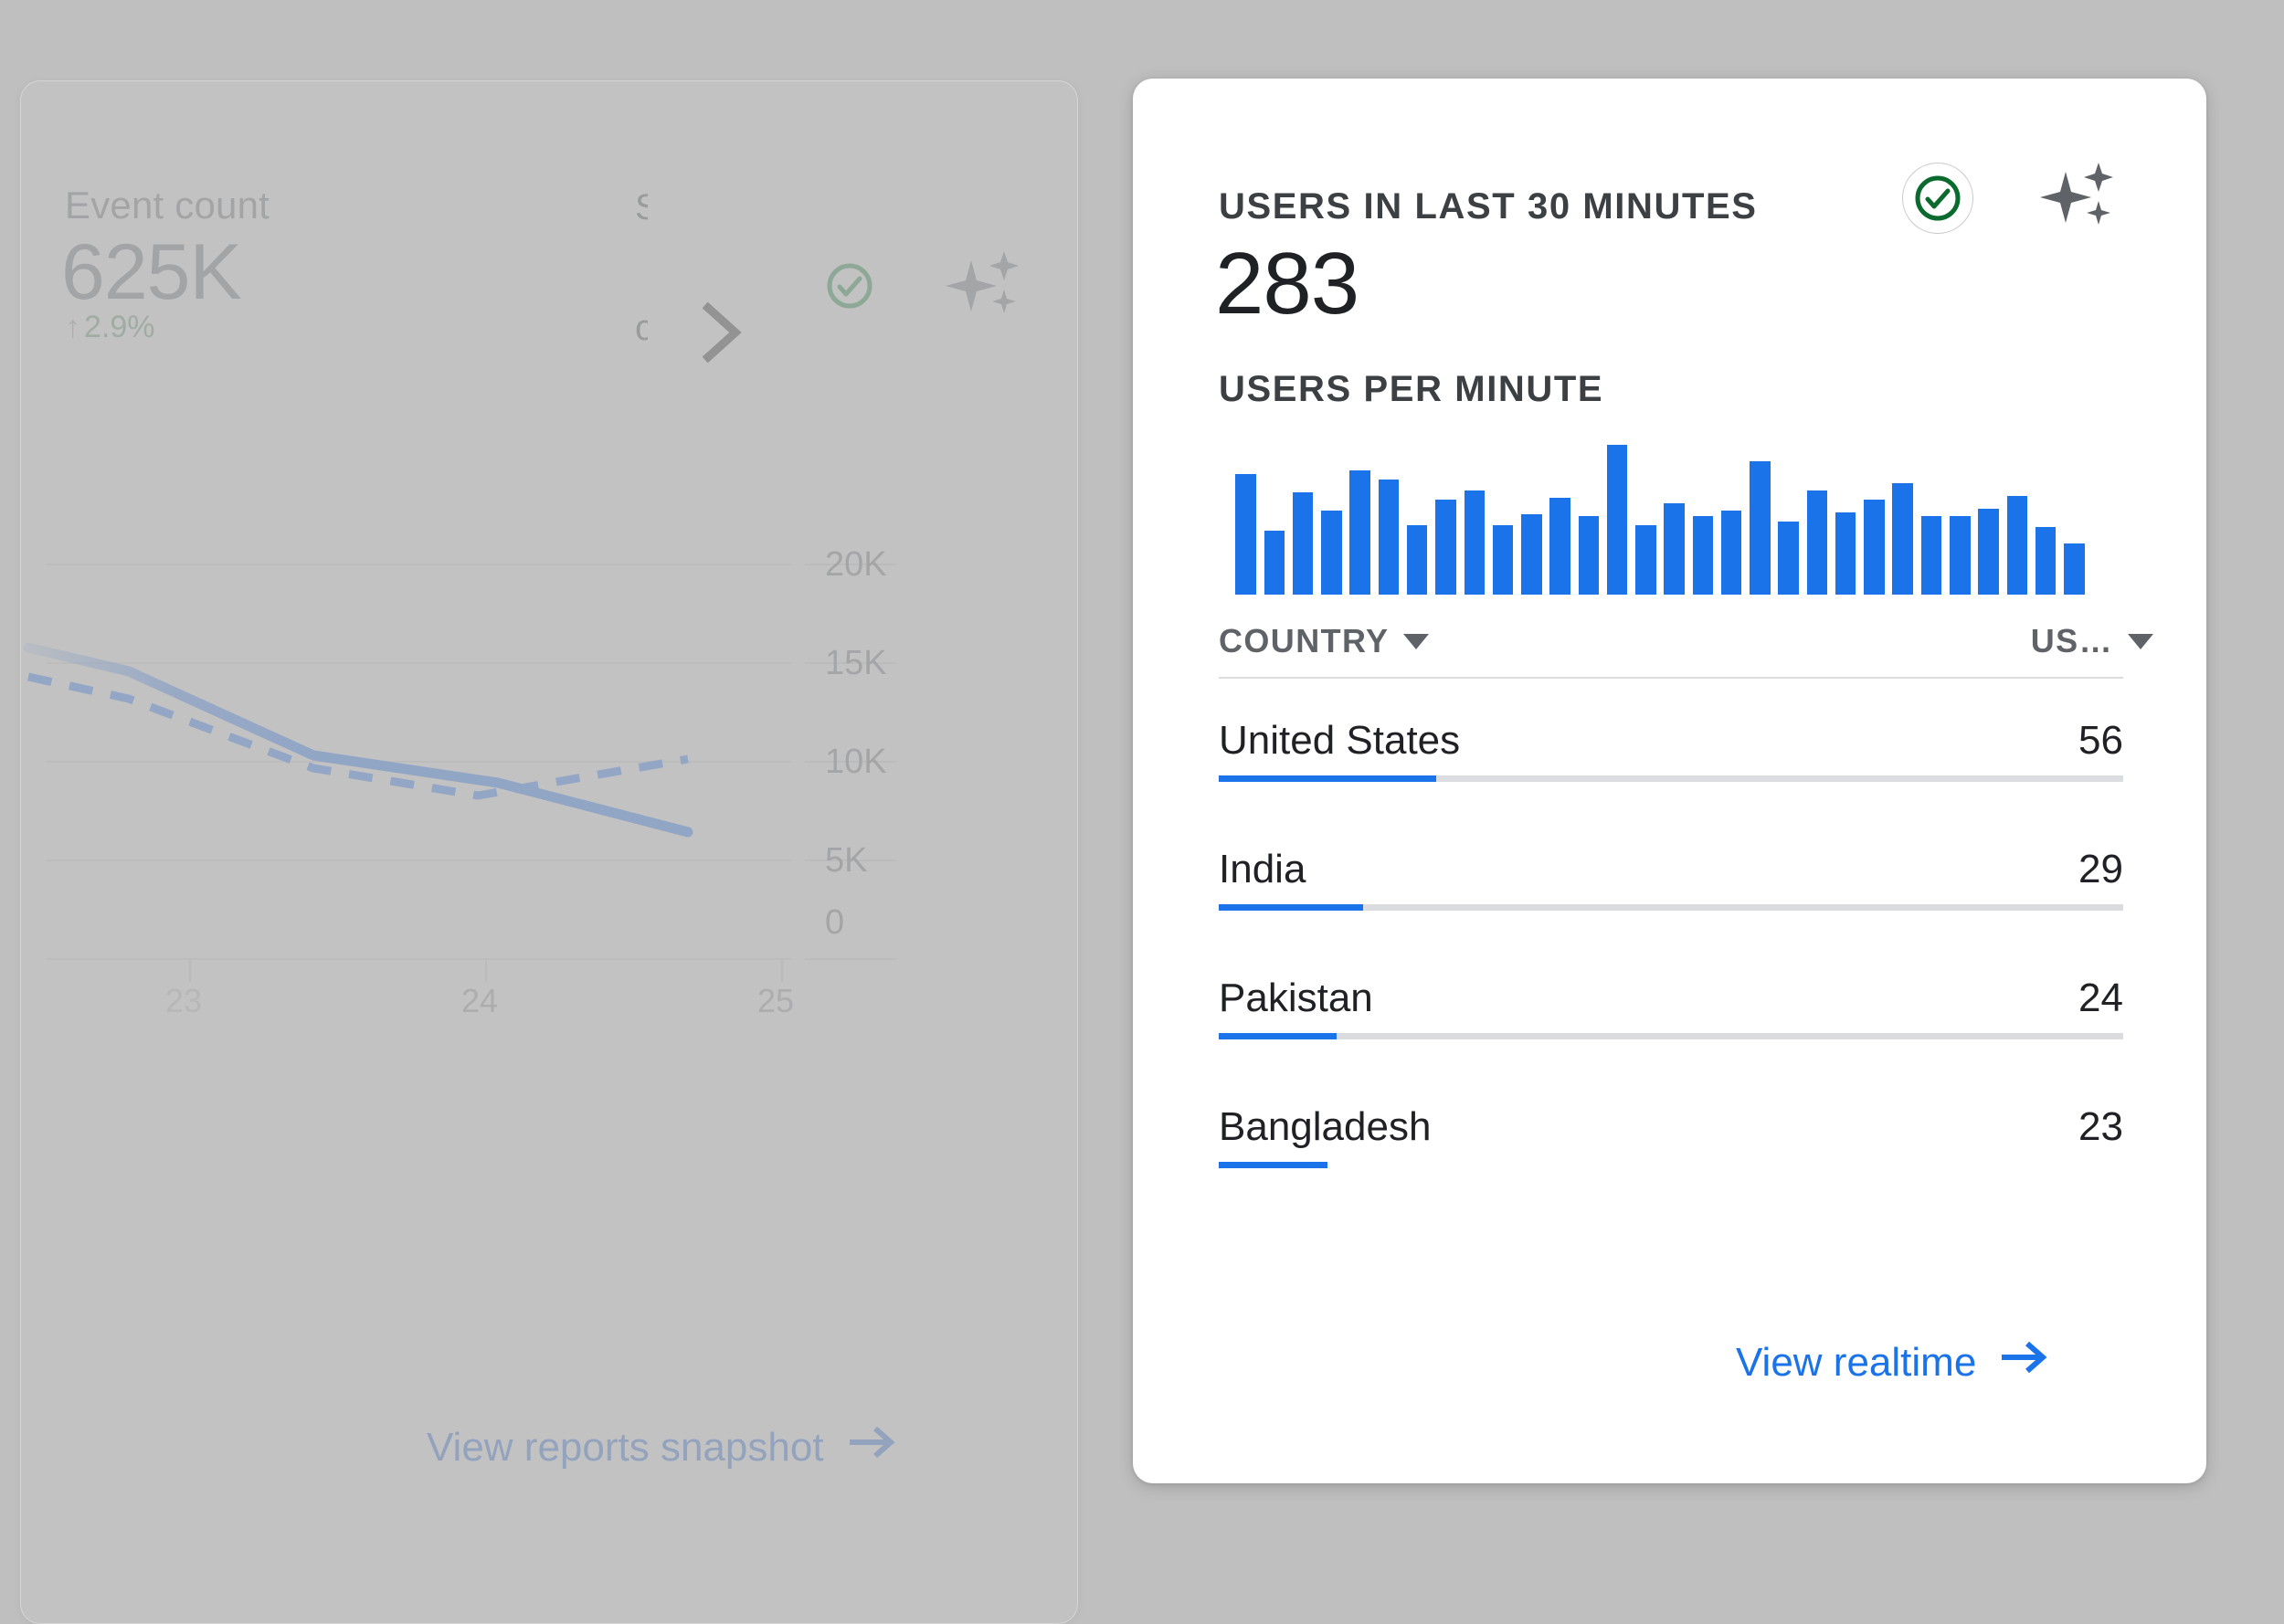 This screenshot has width=2284, height=1624. Describe the element at coordinates (1296, 997) in the screenshot. I see `country-name: Pakistan` at that location.